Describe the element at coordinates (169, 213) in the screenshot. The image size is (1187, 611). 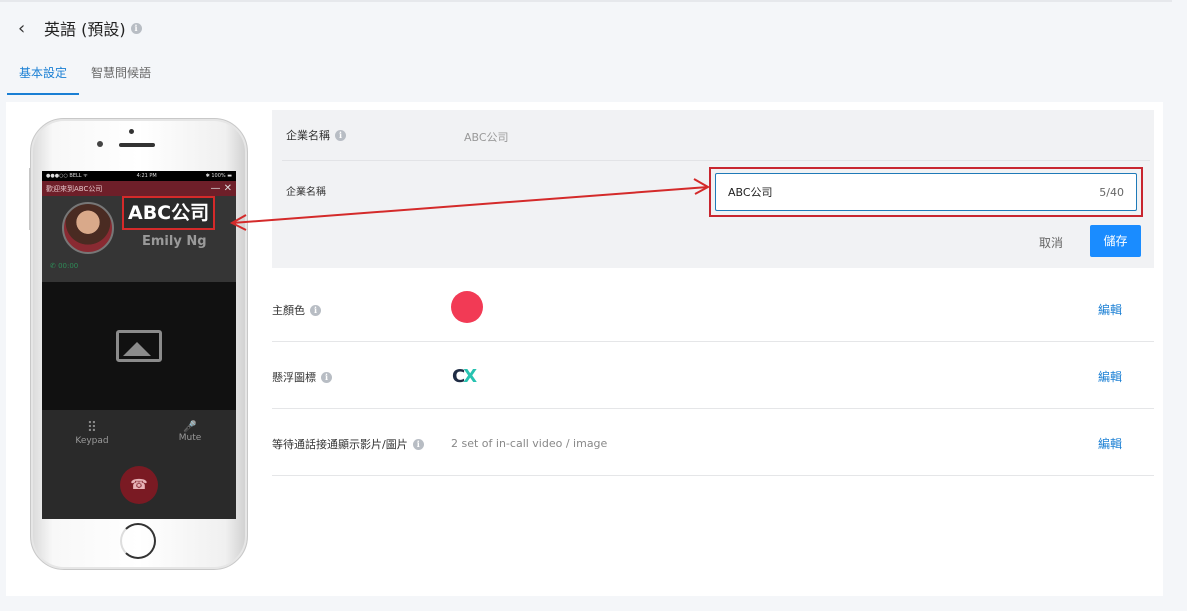
I see `company-name-highlight: ABC公司` at that location.